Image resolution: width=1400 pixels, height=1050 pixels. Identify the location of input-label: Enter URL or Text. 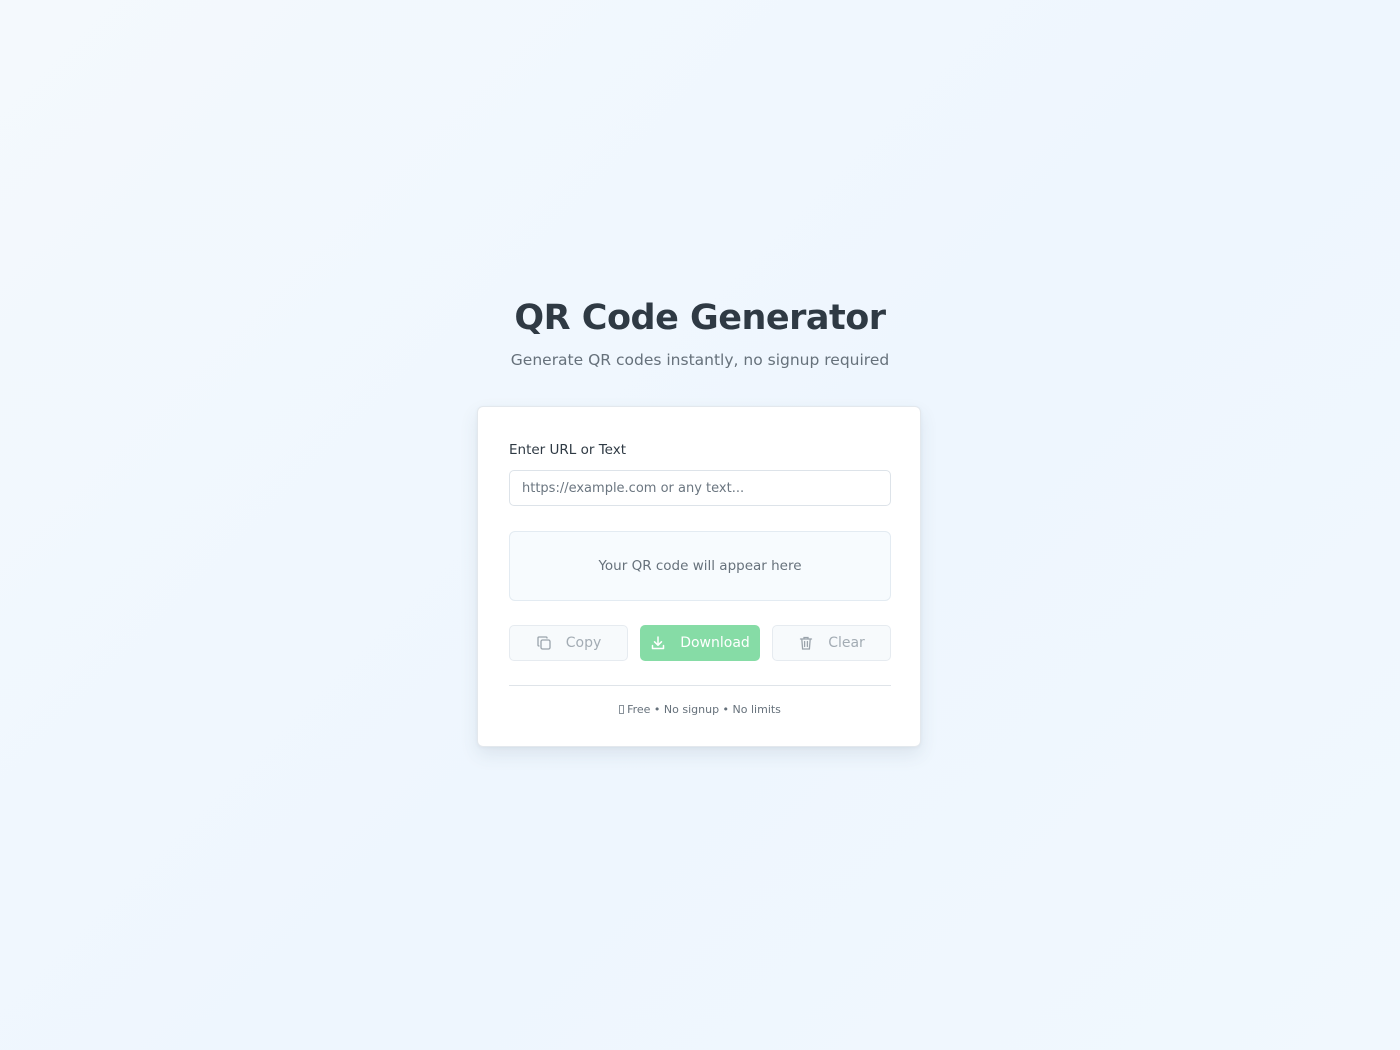
(568, 450).